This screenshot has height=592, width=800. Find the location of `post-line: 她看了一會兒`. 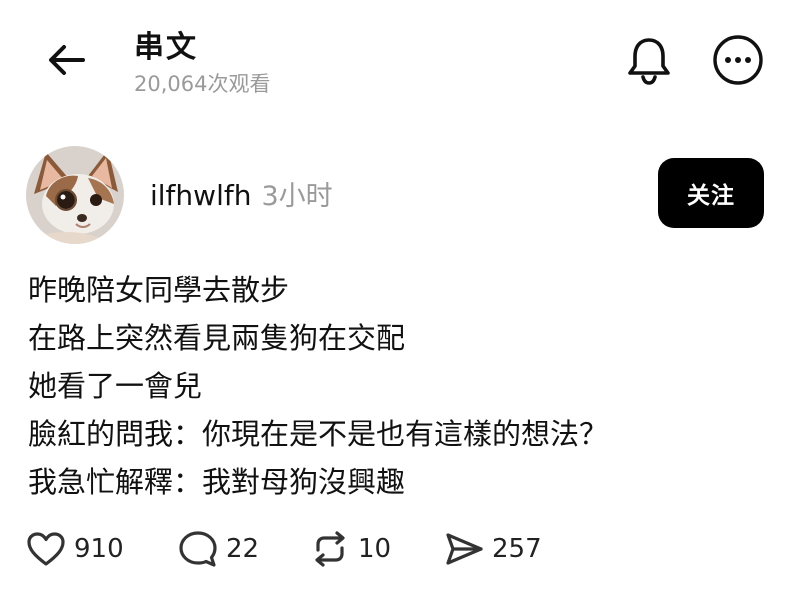

post-line: 她看了一會兒 is located at coordinates (115, 386).